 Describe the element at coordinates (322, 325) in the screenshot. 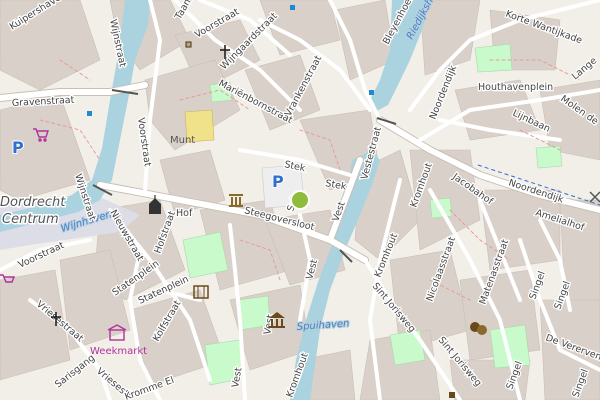

I see `spuihaven-label: Spuihaven` at that location.